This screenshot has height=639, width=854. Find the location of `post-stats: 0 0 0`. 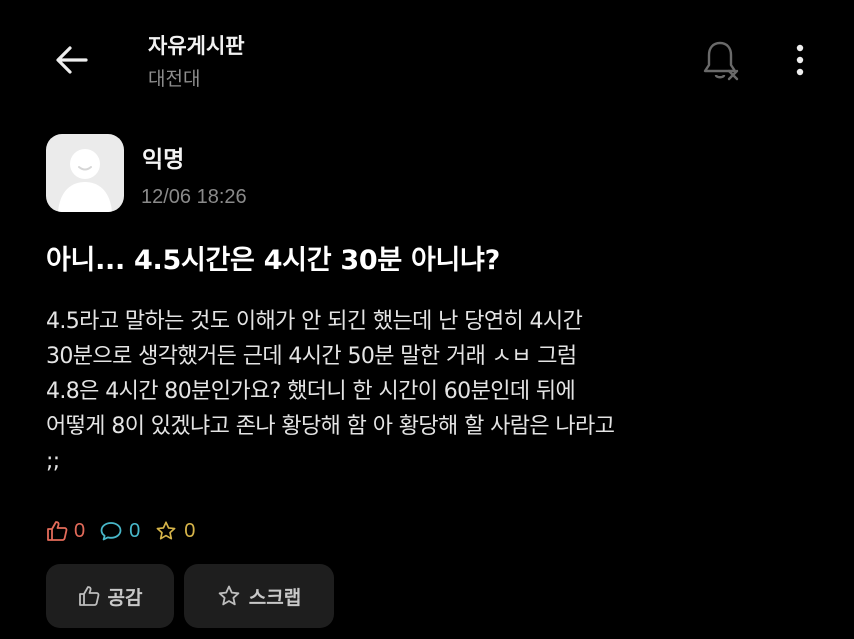

post-stats: 0 0 0 is located at coordinates (120, 531).